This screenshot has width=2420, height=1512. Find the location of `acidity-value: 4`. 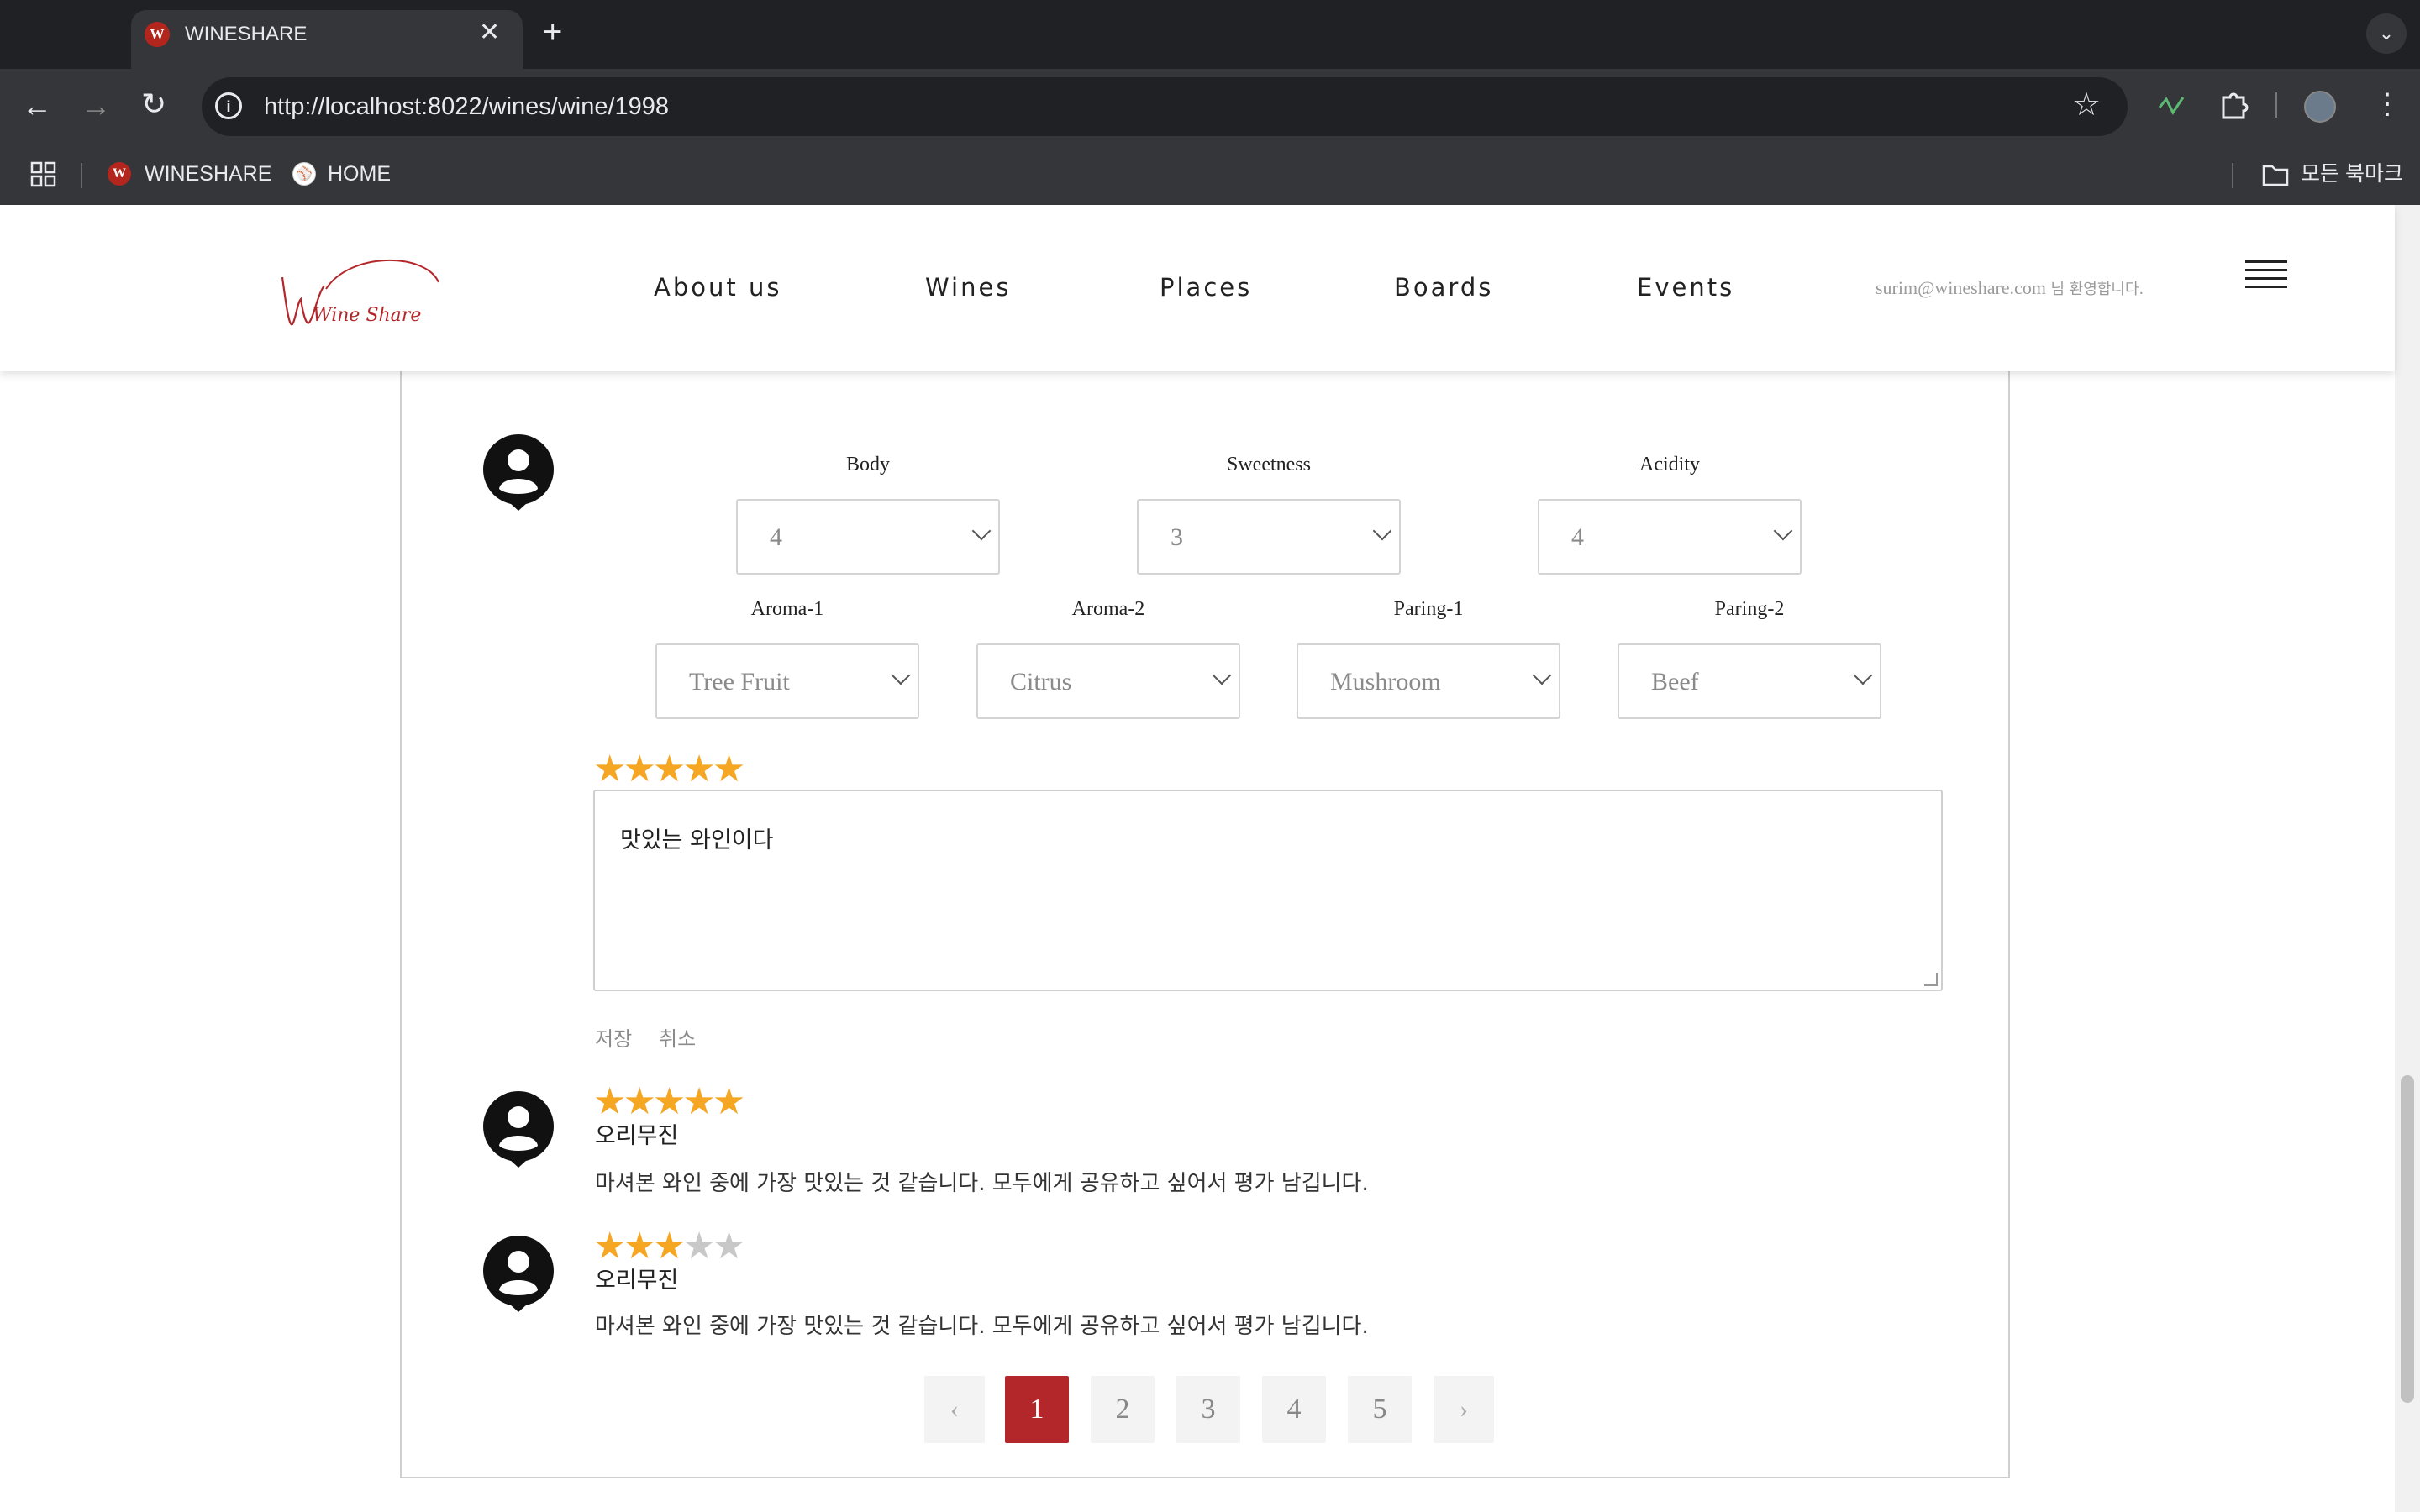

acidity-value: 4 is located at coordinates (1577, 537).